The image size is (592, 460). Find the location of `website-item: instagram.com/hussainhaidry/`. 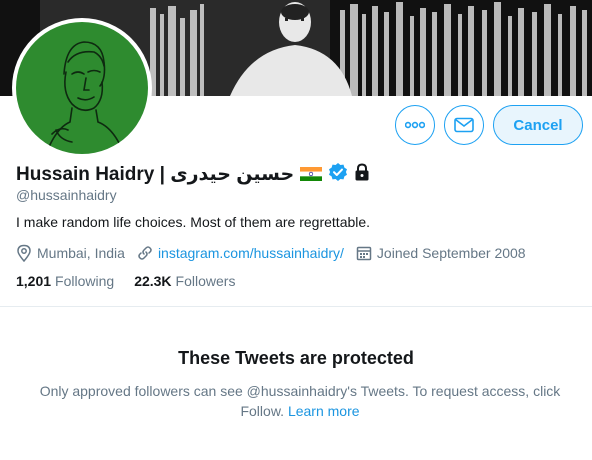

website-item: instagram.com/hussainhaidry/ is located at coordinates (240, 253).